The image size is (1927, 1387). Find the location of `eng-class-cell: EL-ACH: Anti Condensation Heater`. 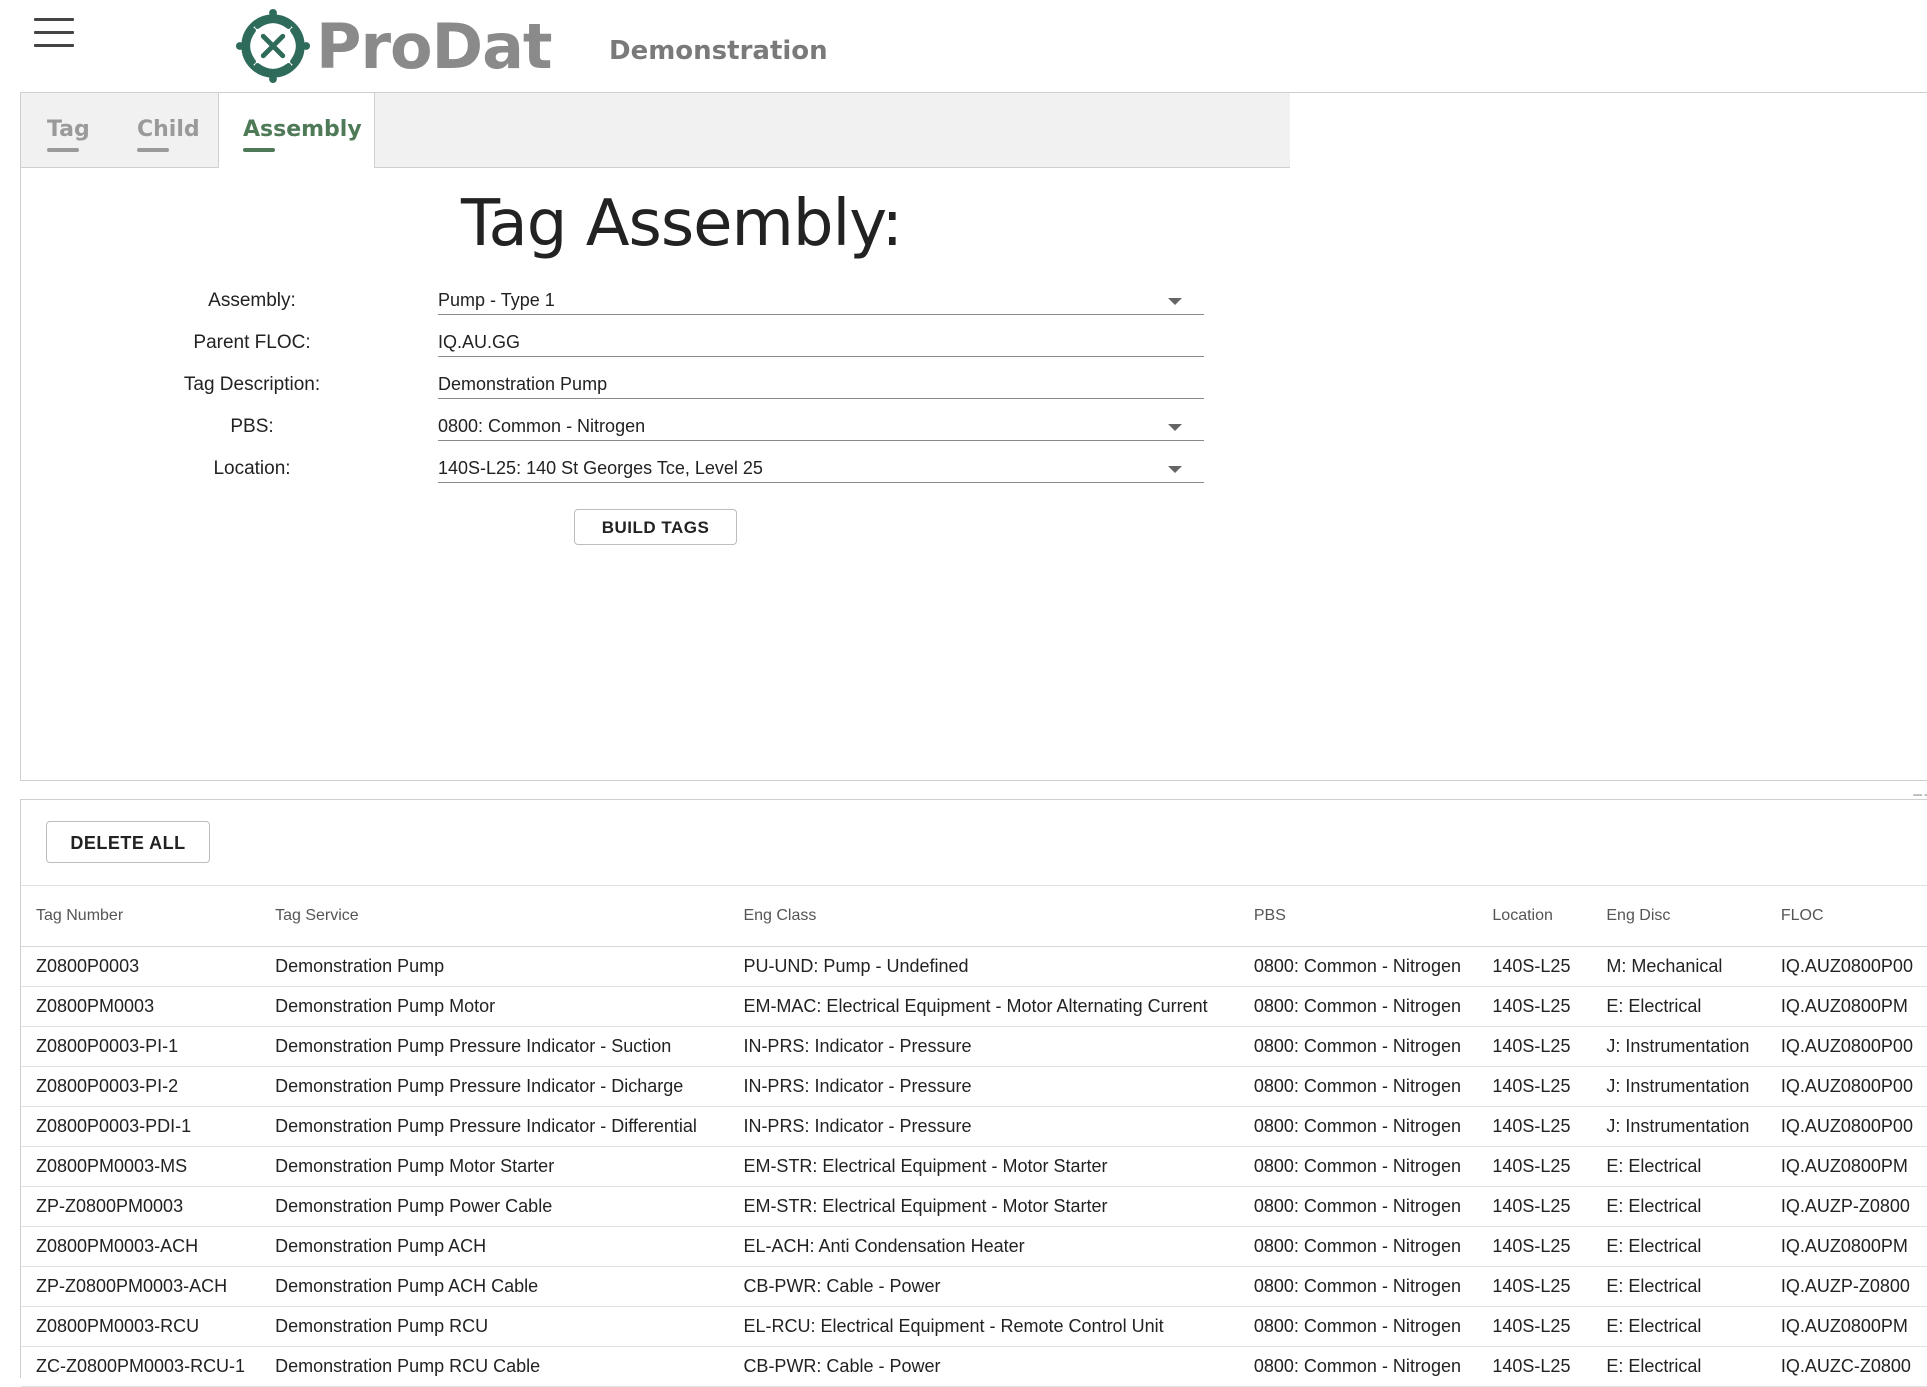

eng-class-cell: EL-ACH: Anti Condensation Heater is located at coordinates (983, 1246).